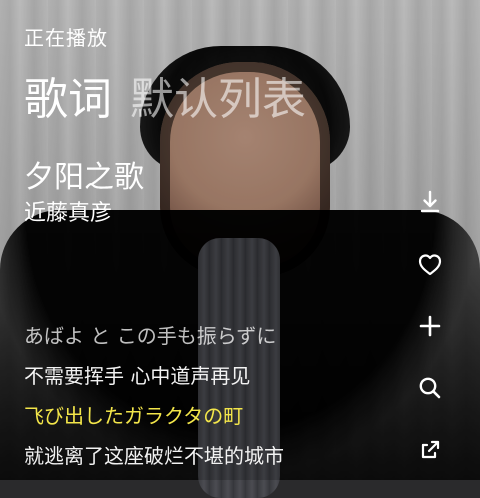  What do you see at coordinates (154, 456) in the screenshot?
I see `lyric-line: 就逃离了这座破烂不堪的城市` at bounding box center [154, 456].